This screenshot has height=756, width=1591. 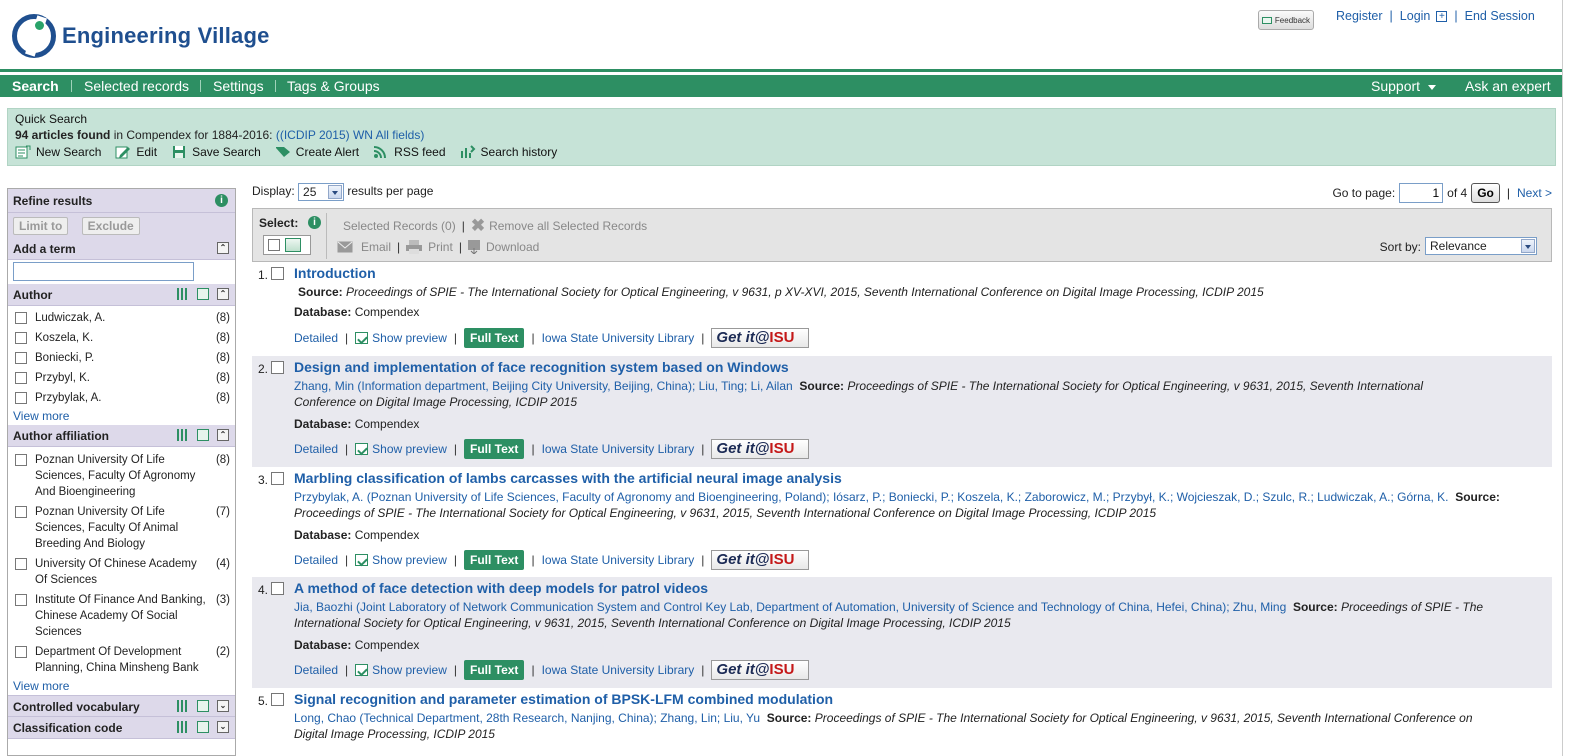 What do you see at coordinates (41, 226) in the screenshot?
I see `limit-to-button: Limit to` at bounding box center [41, 226].